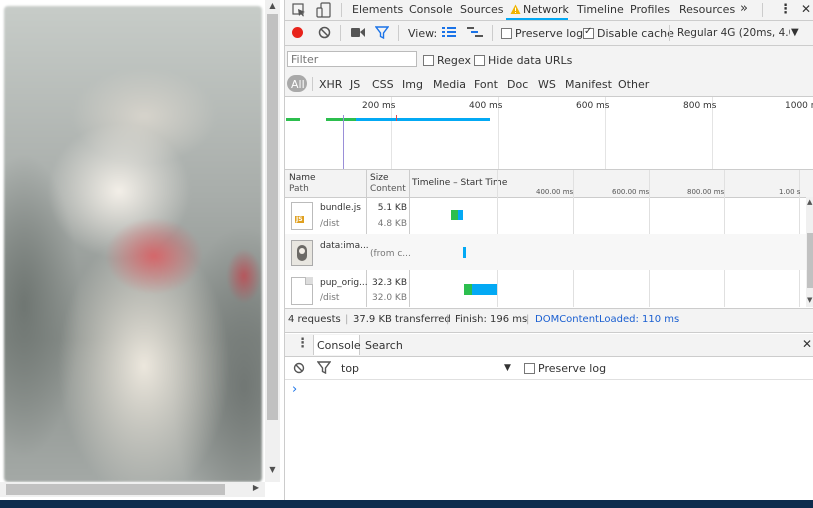 The height and width of the screenshot is (508, 813). Describe the element at coordinates (384, 345) in the screenshot. I see `drawer-tab-search: Search` at that location.